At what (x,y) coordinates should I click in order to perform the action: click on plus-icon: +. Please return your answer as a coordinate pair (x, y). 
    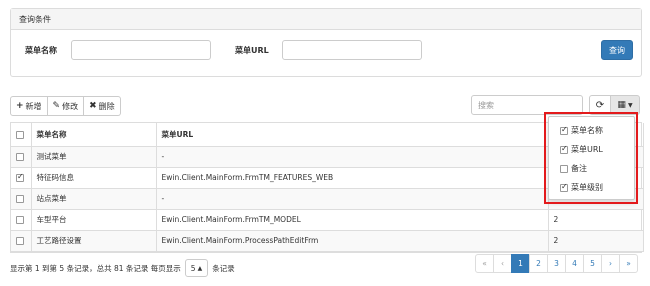
    Looking at the image, I should click on (20, 106).